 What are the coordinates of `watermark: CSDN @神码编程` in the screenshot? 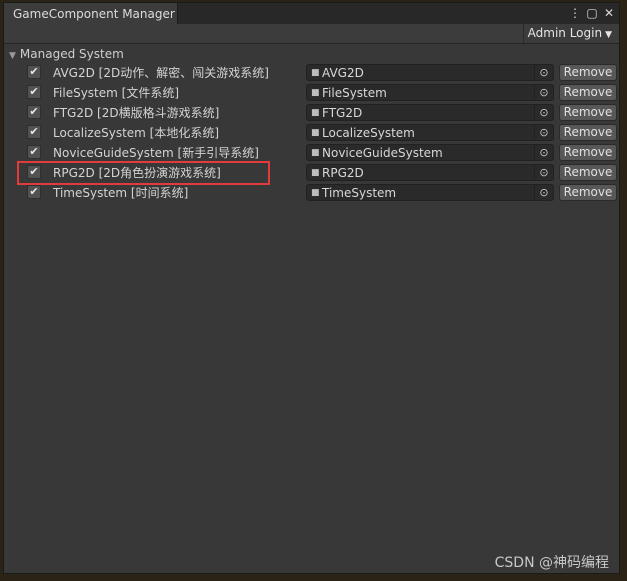 It's located at (551, 563).